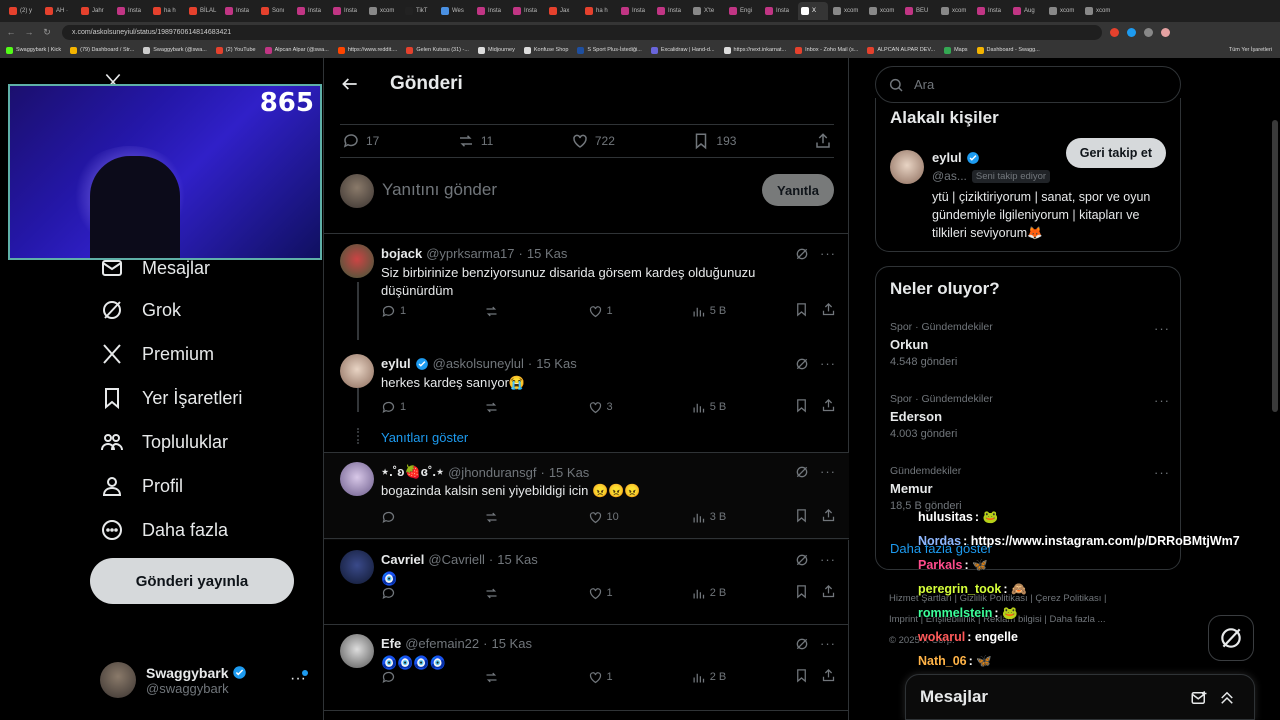 The image size is (1280, 720). What do you see at coordinates (141, 486) in the screenshot?
I see `sidebar-item-profile: Profil` at bounding box center [141, 486].